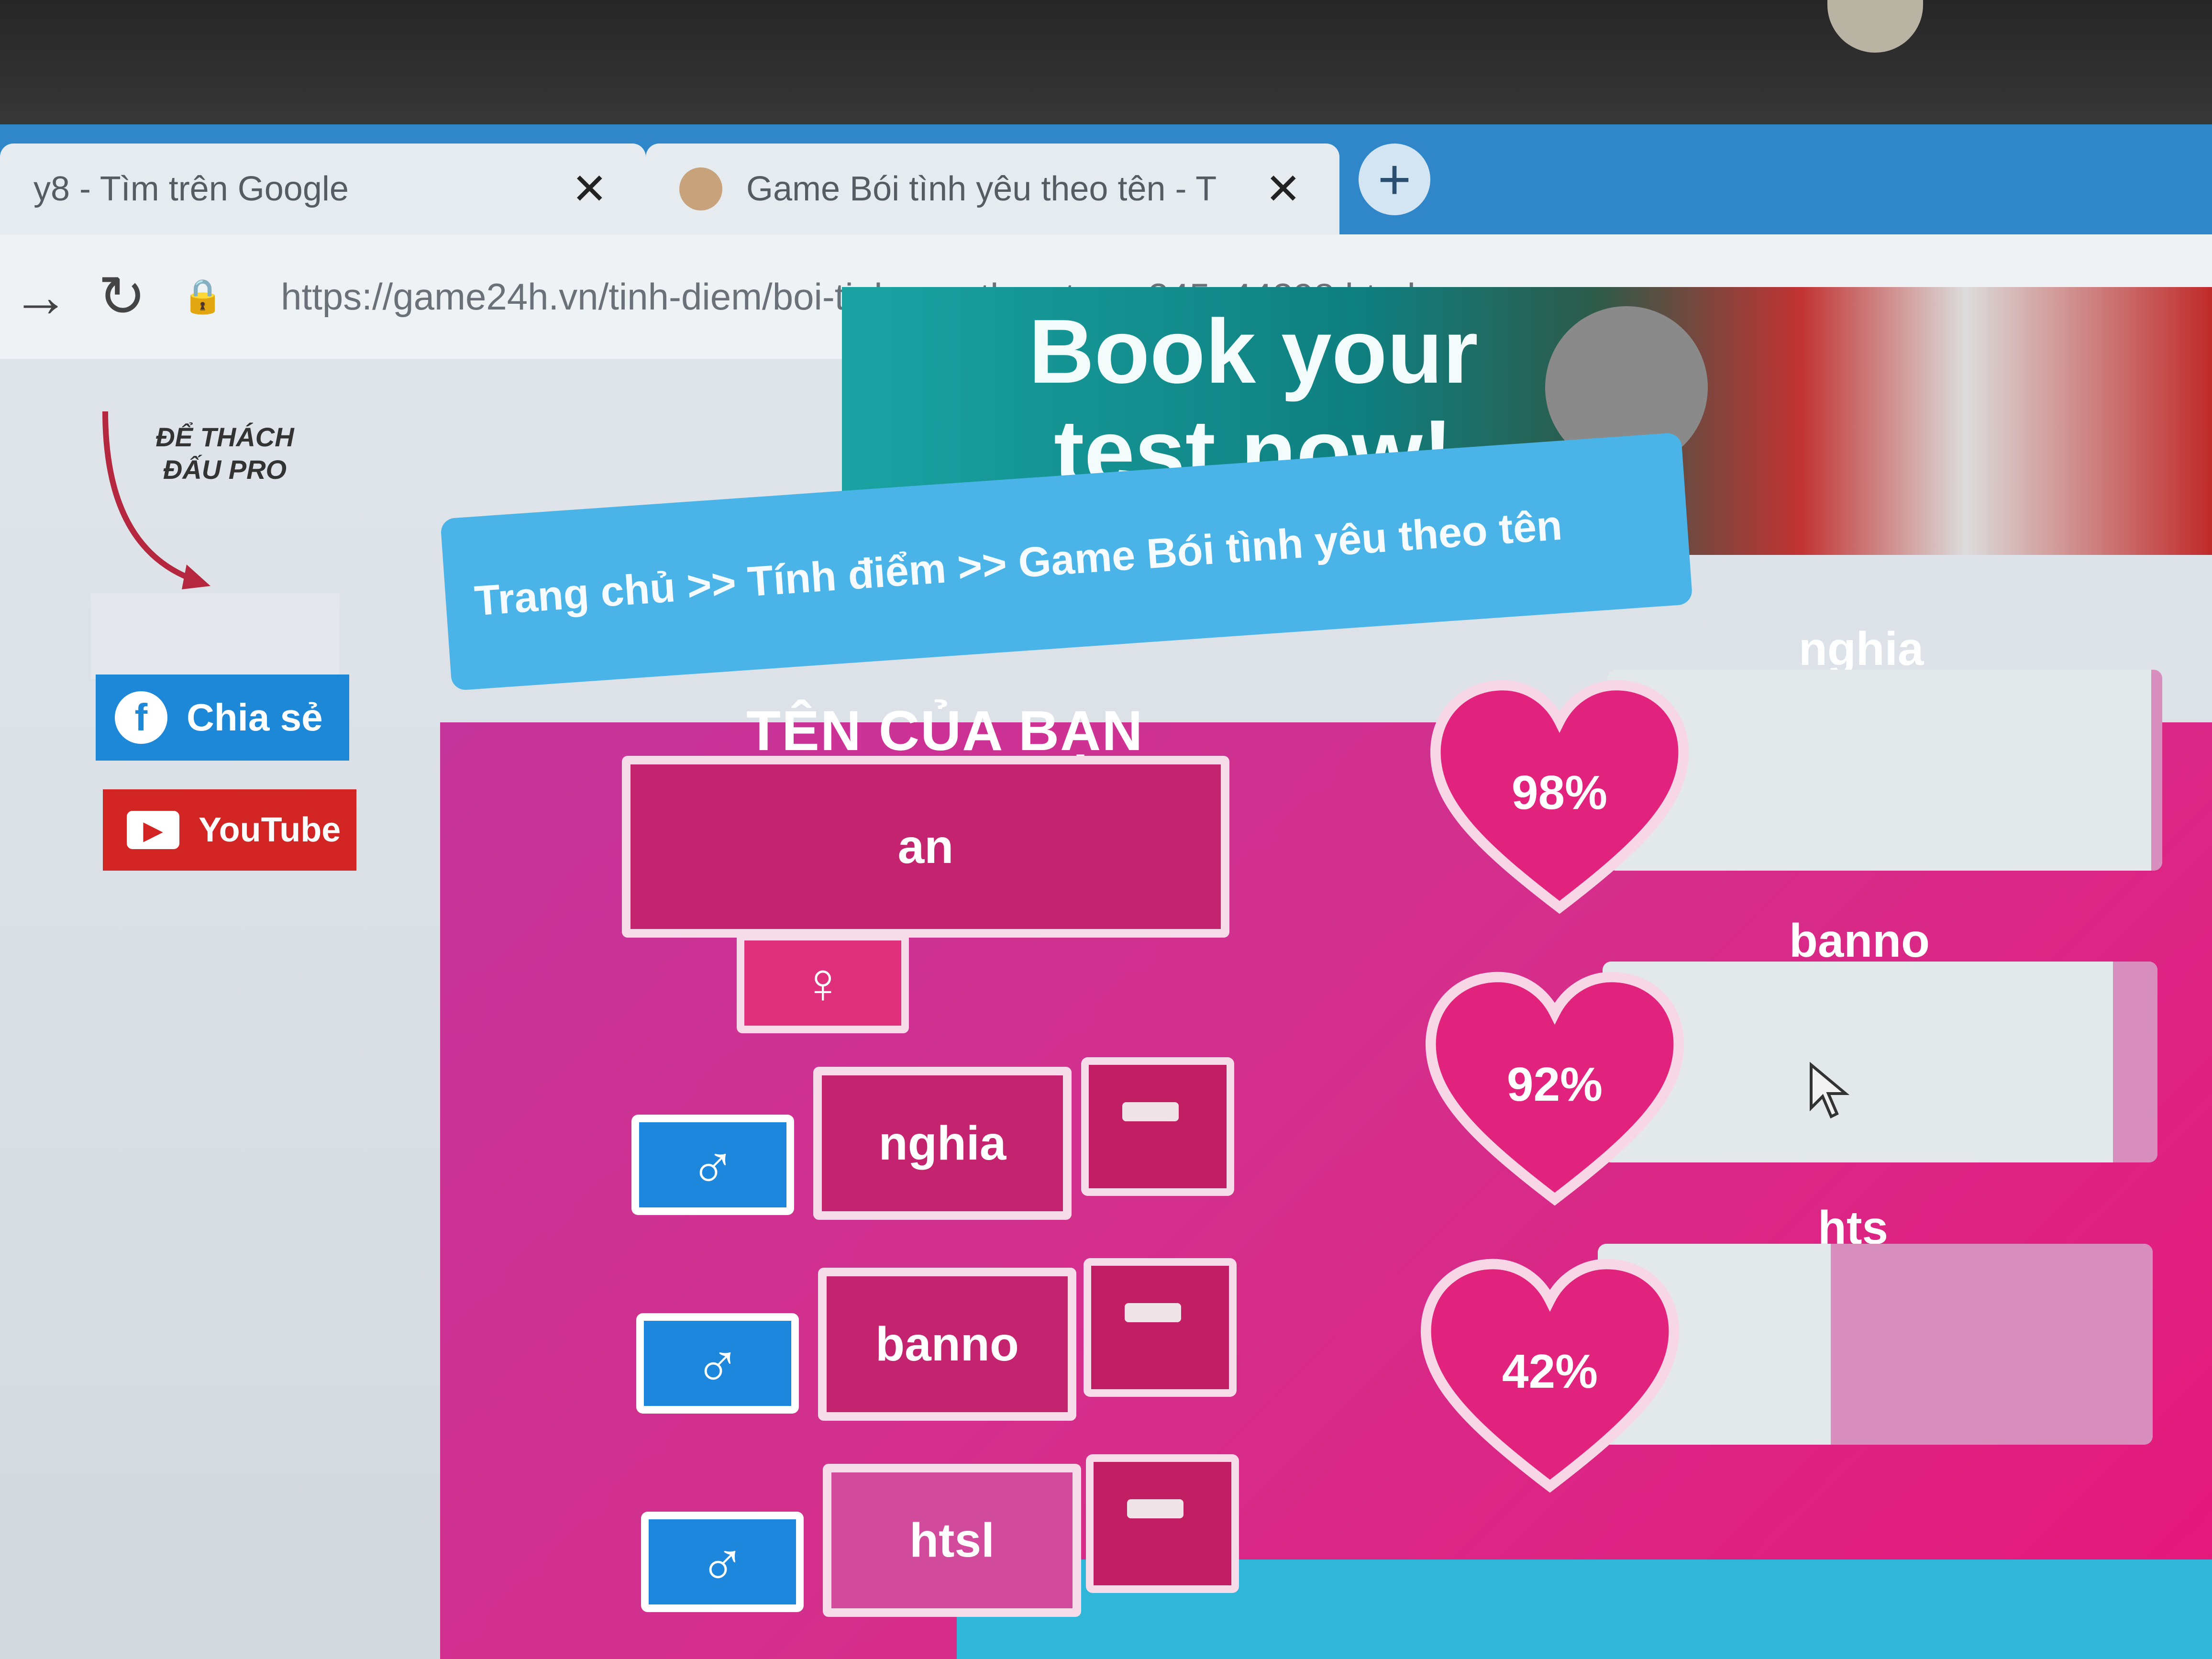 The height and width of the screenshot is (1659, 2212). I want to click on mouse-cursor-icon, so click(1830, 1090).